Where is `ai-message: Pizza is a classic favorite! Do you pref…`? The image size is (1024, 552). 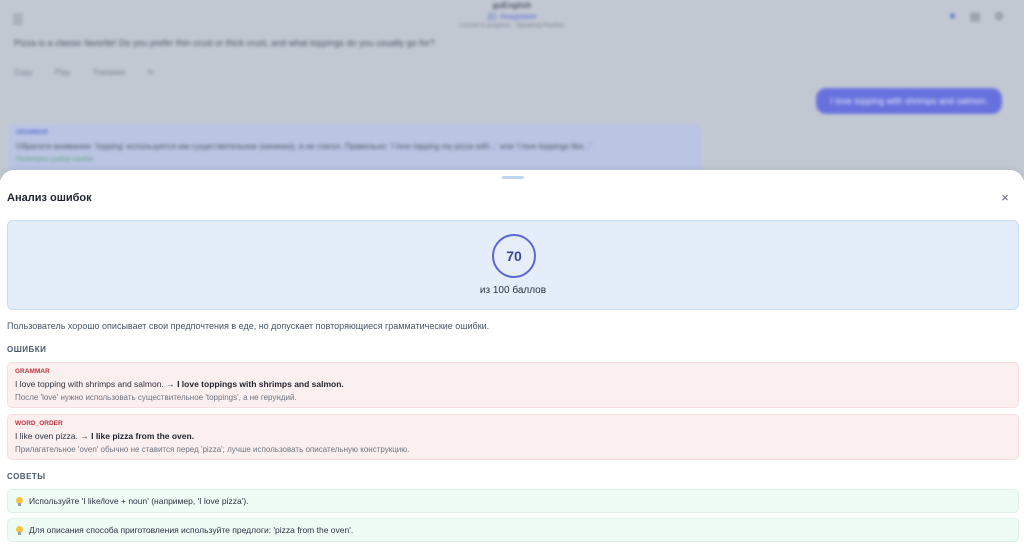 ai-message: Pizza is a classic favorite! Do you pref… is located at coordinates (224, 43).